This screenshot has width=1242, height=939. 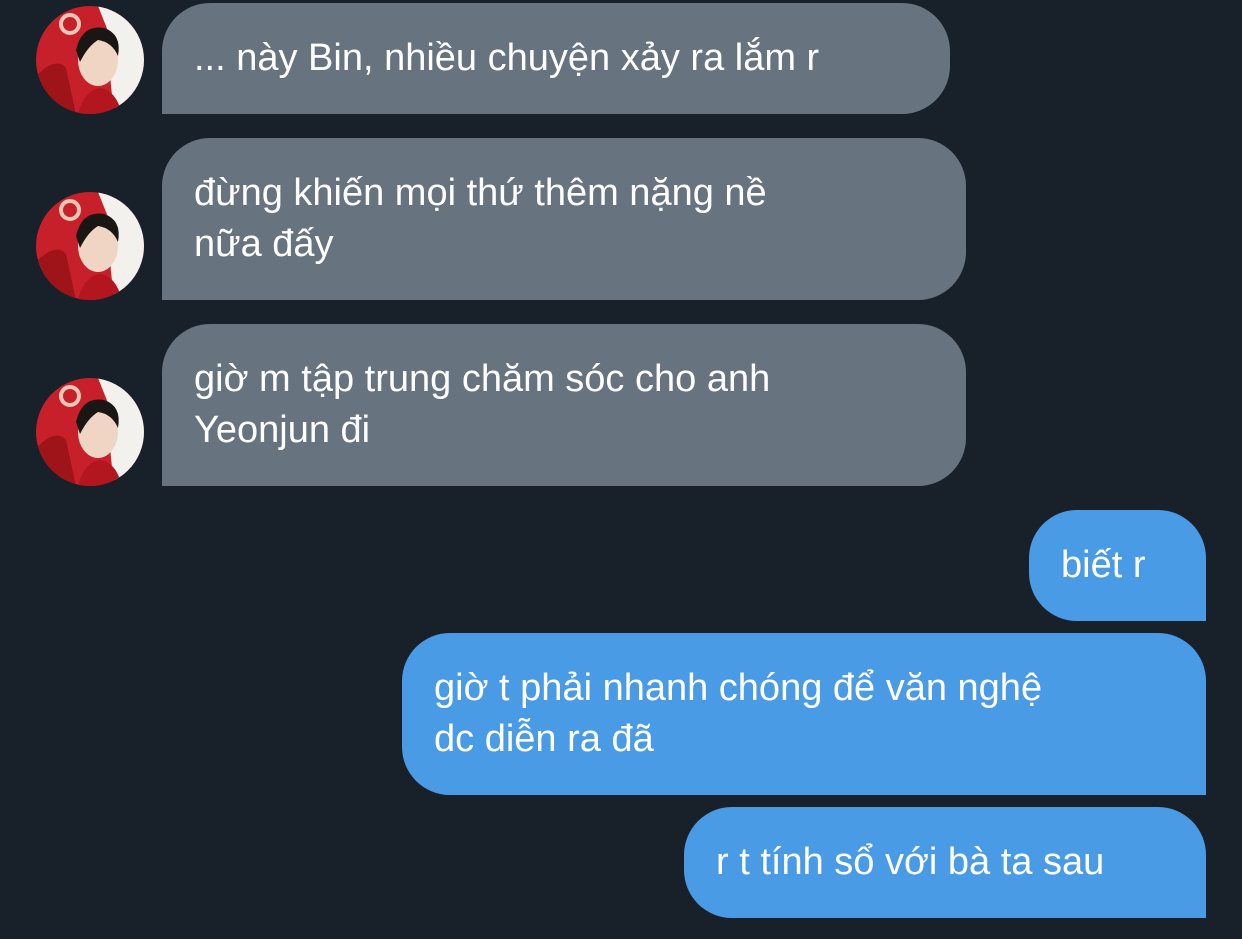 What do you see at coordinates (1117, 565) in the screenshot?
I see `outgoing-message: biết r` at bounding box center [1117, 565].